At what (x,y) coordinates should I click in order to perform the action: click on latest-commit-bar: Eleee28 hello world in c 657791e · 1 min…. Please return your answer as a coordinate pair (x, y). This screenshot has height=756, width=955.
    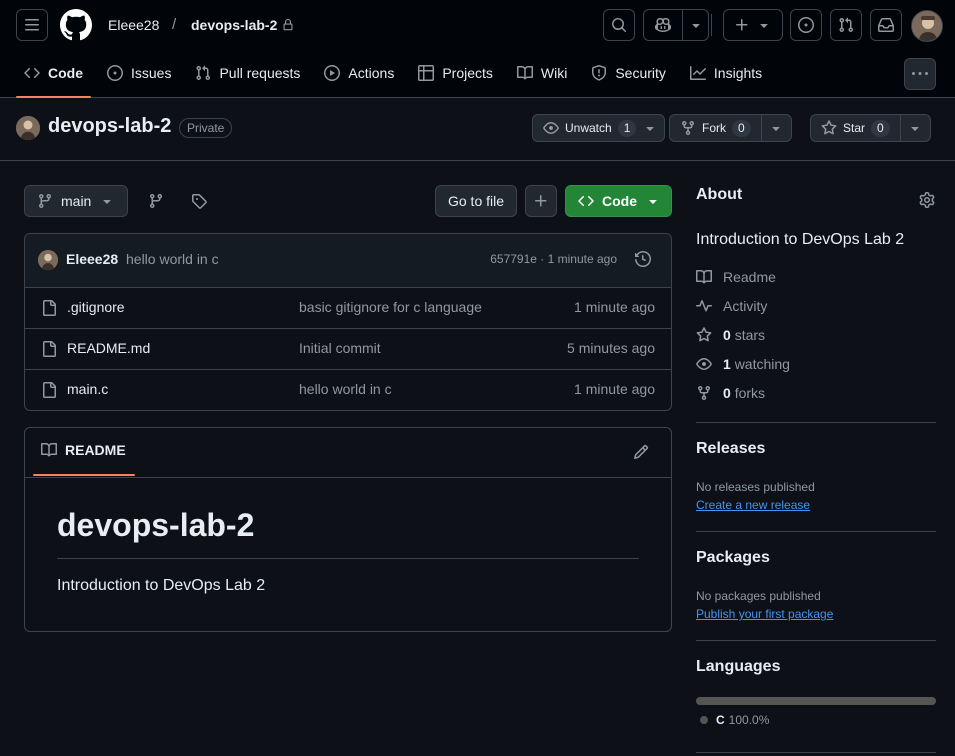
    Looking at the image, I should click on (348, 261).